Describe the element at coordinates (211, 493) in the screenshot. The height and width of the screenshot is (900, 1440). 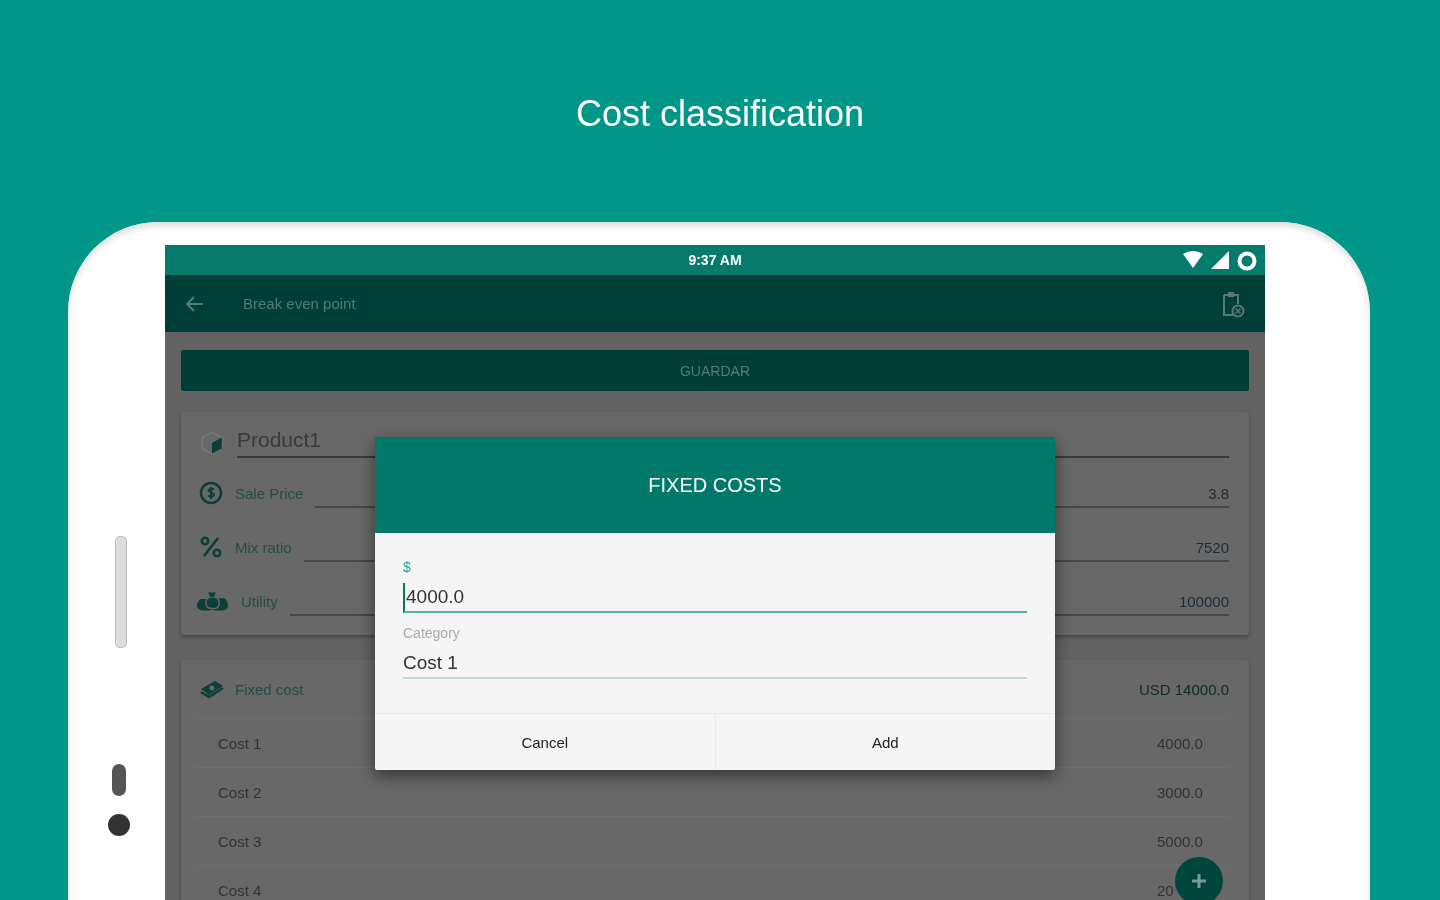
I see `dollar-coin-icon` at that location.